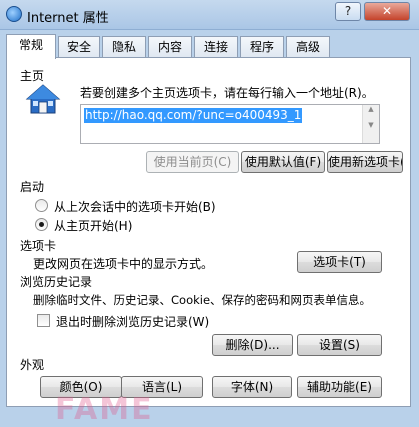  I want to click on home-section-label: 主页, so click(32, 76).